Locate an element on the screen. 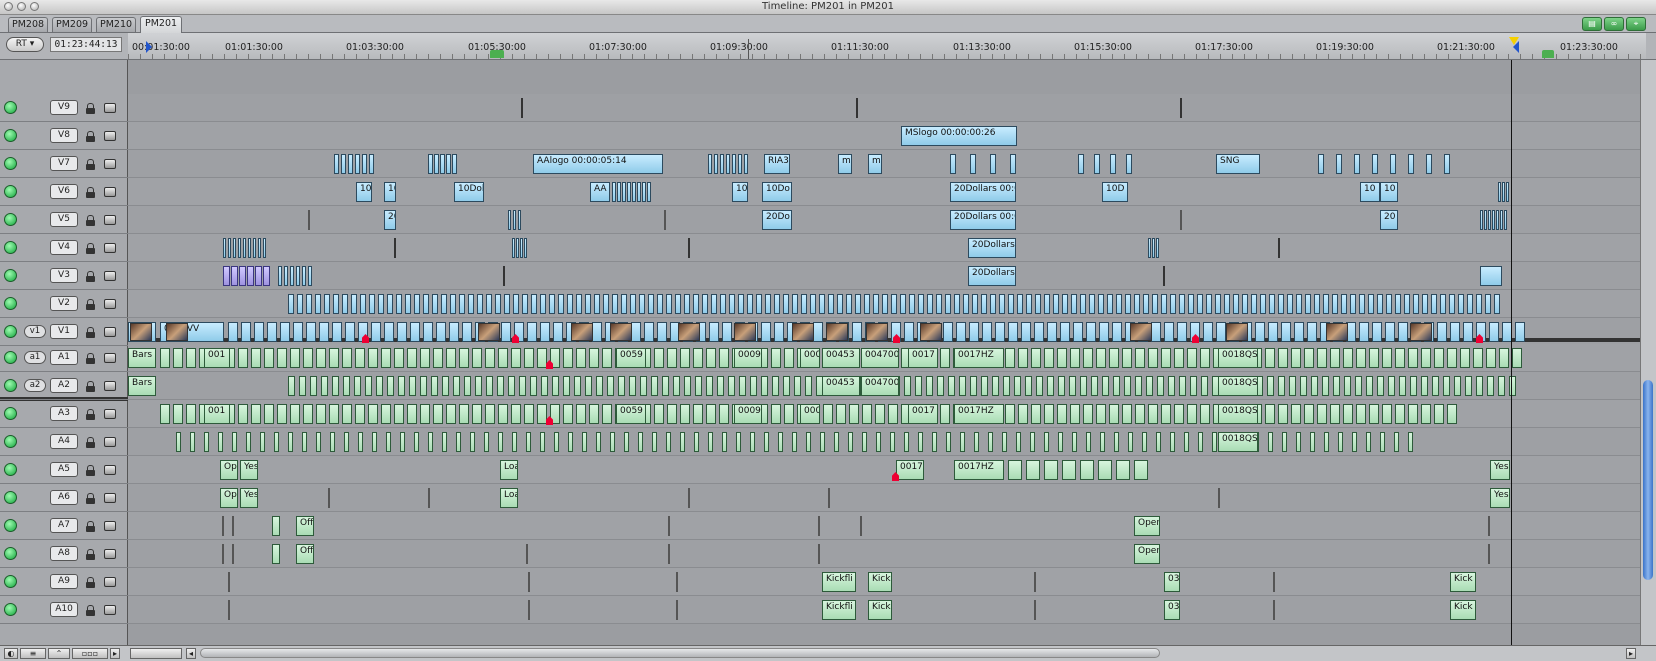  audio-clip: 0017 is located at coordinates (923, 358).